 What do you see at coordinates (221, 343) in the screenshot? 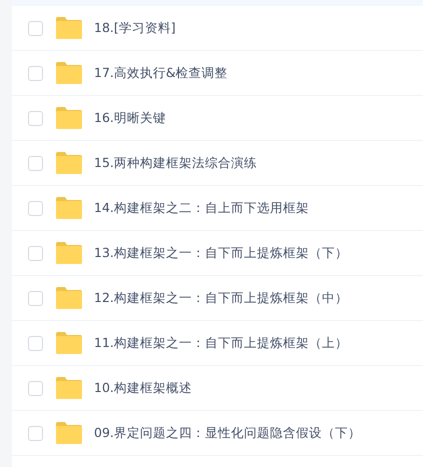
I see `folder-name: 11.构建框架之一：自下而上提炼框架（上）` at bounding box center [221, 343].